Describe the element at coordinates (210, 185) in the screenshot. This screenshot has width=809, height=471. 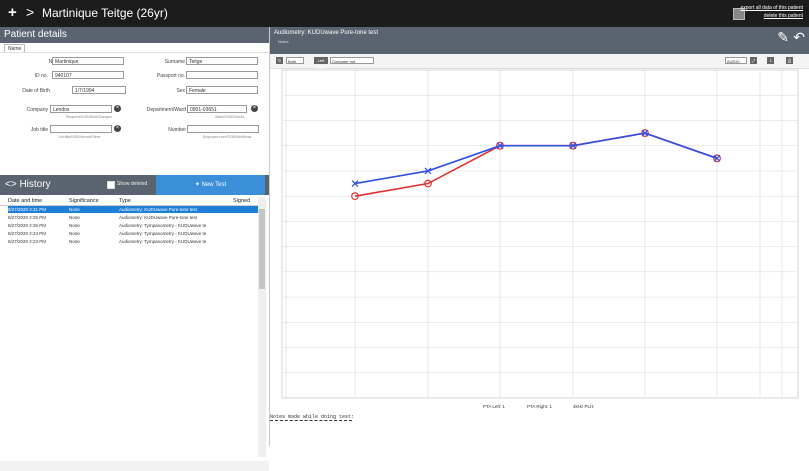
I see `new-test-button: ✦ New Test` at that location.